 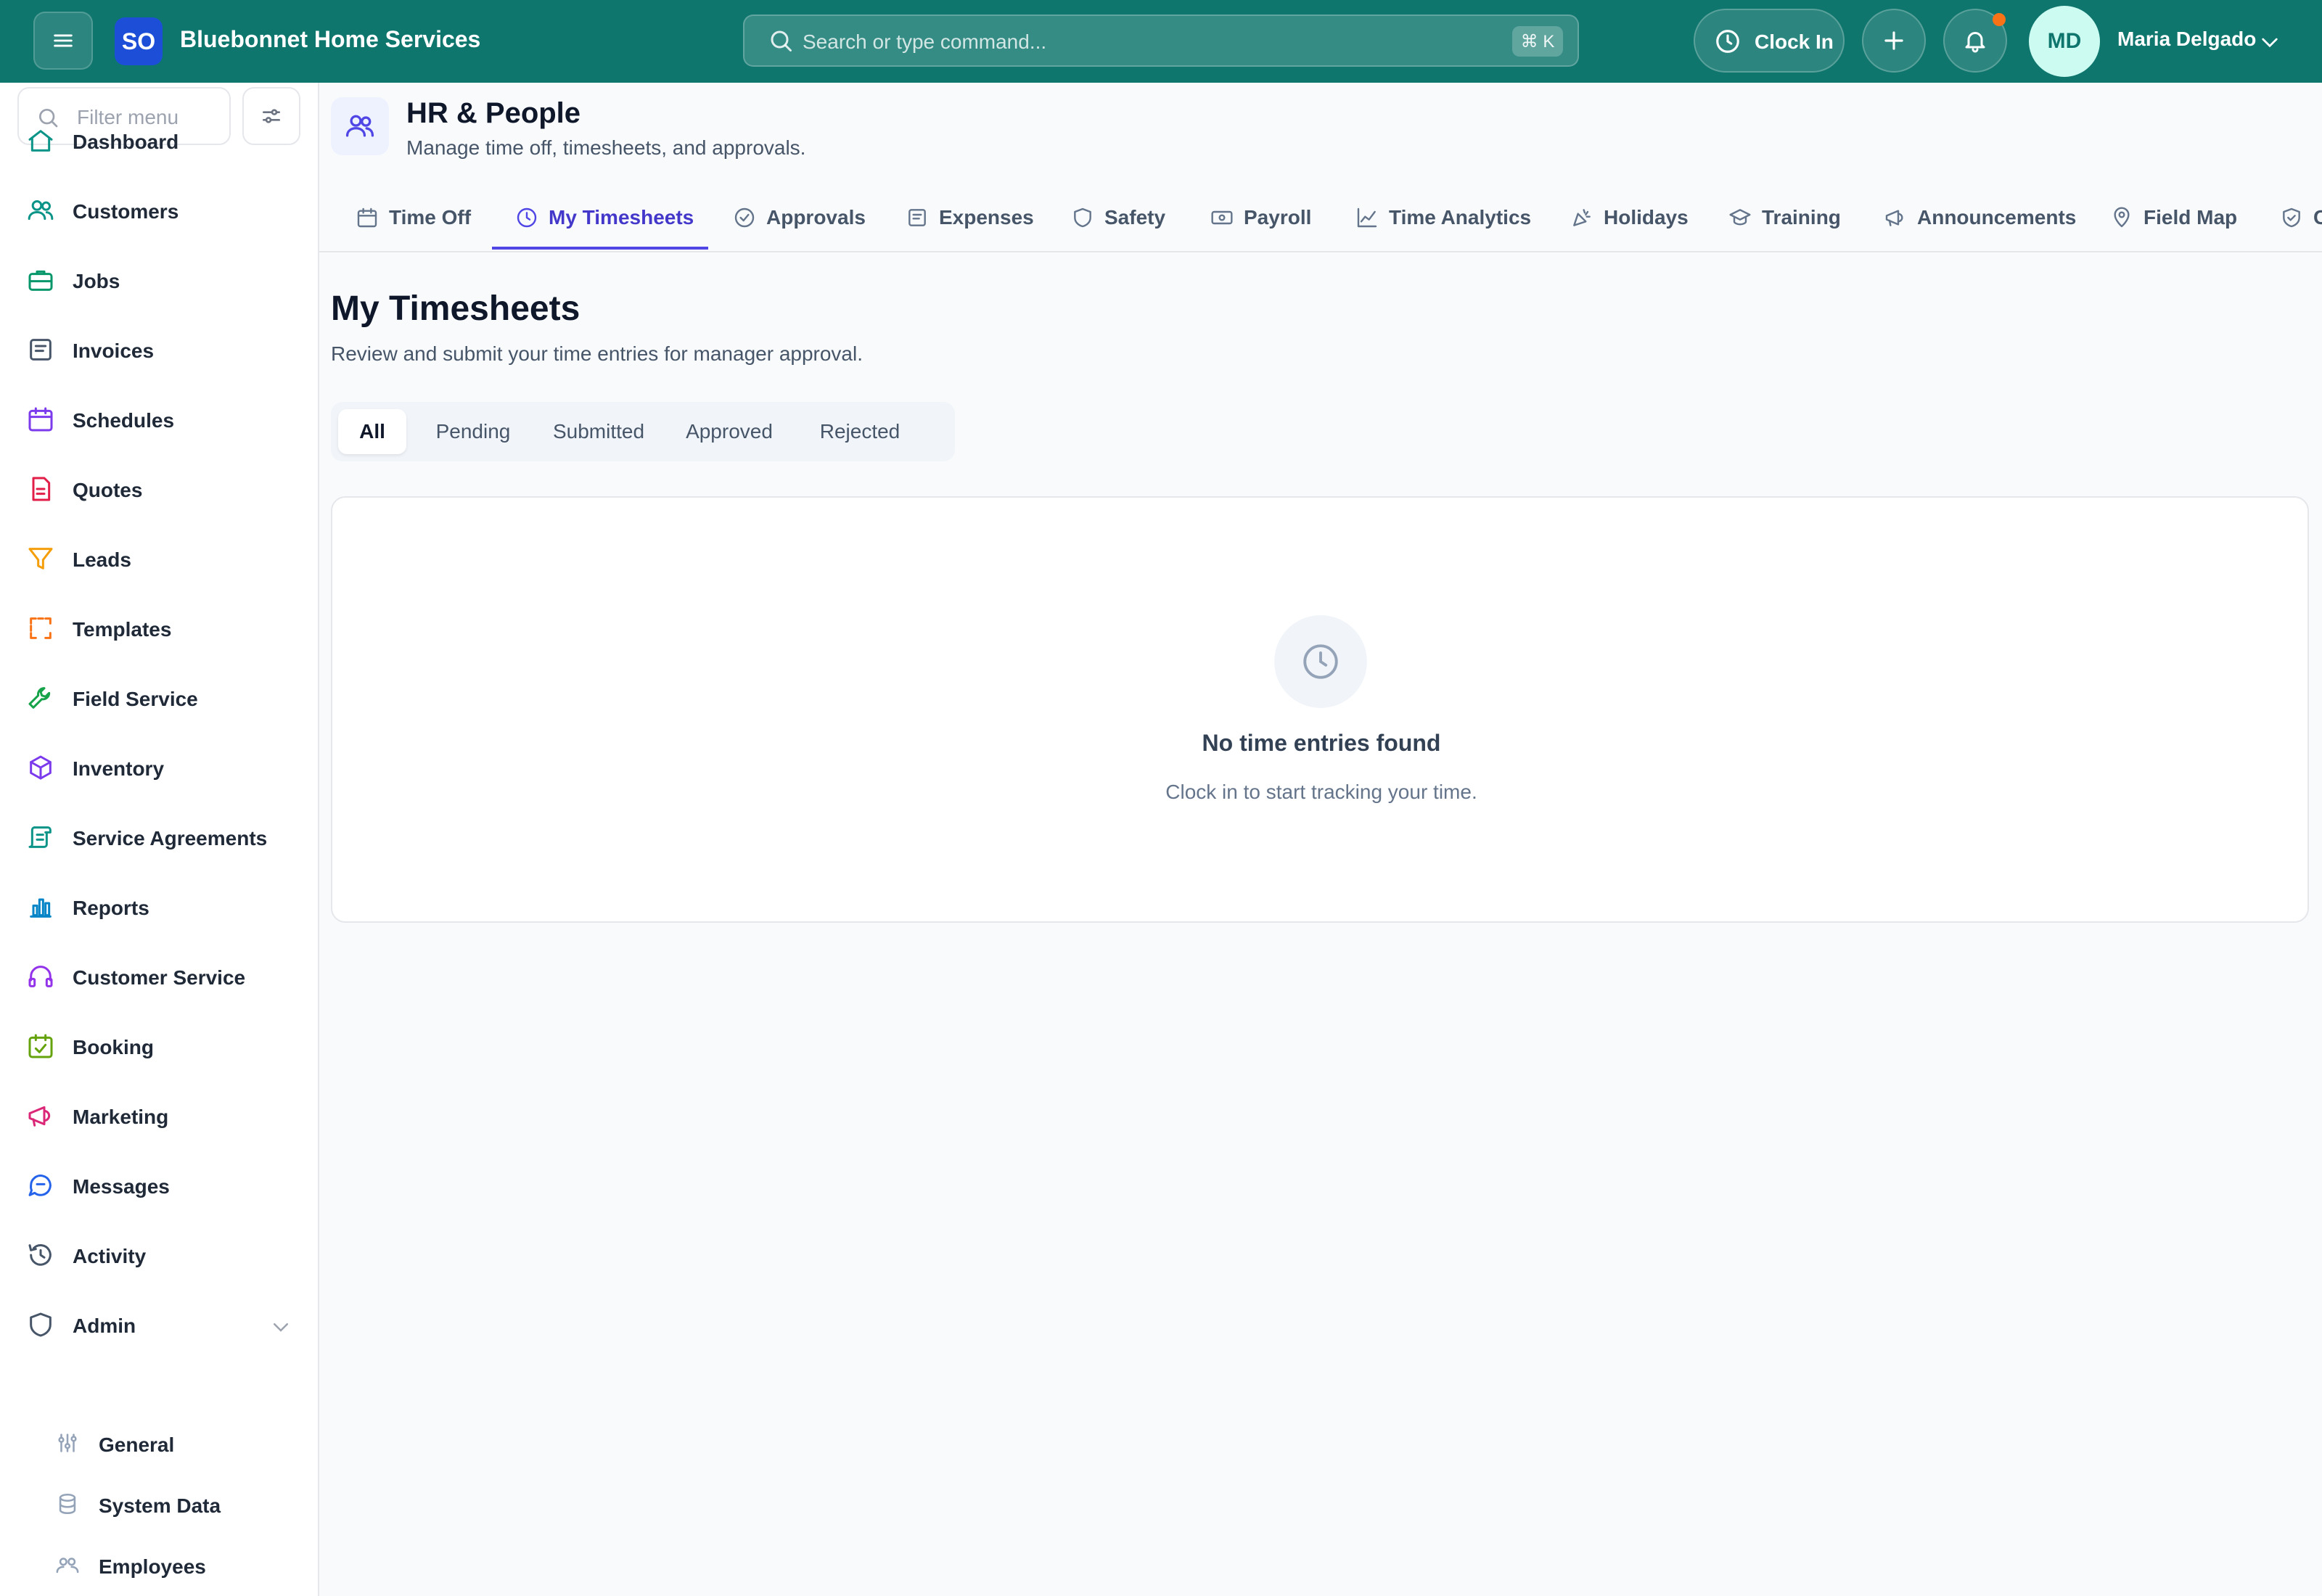 What do you see at coordinates (40, 628) in the screenshot?
I see `template-icon` at bounding box center [40, 628].